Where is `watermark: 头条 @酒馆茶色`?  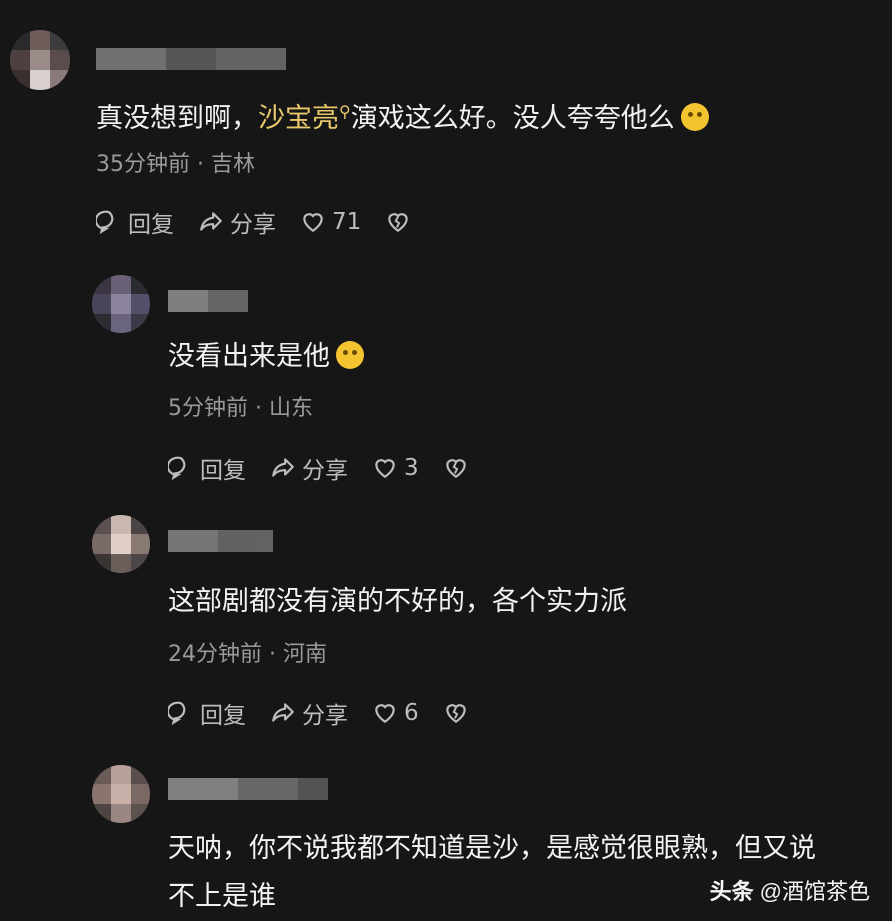 watermark: 头条 @酒馆茶色 is located at coordinates (790, 890).